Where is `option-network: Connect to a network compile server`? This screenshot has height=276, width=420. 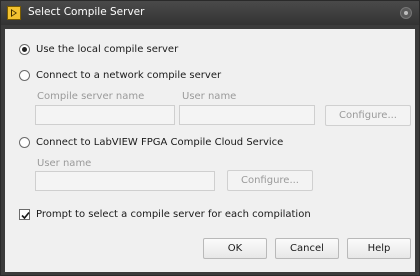 option-network: Connect to a network compile server is located at coordinates (120, 75).